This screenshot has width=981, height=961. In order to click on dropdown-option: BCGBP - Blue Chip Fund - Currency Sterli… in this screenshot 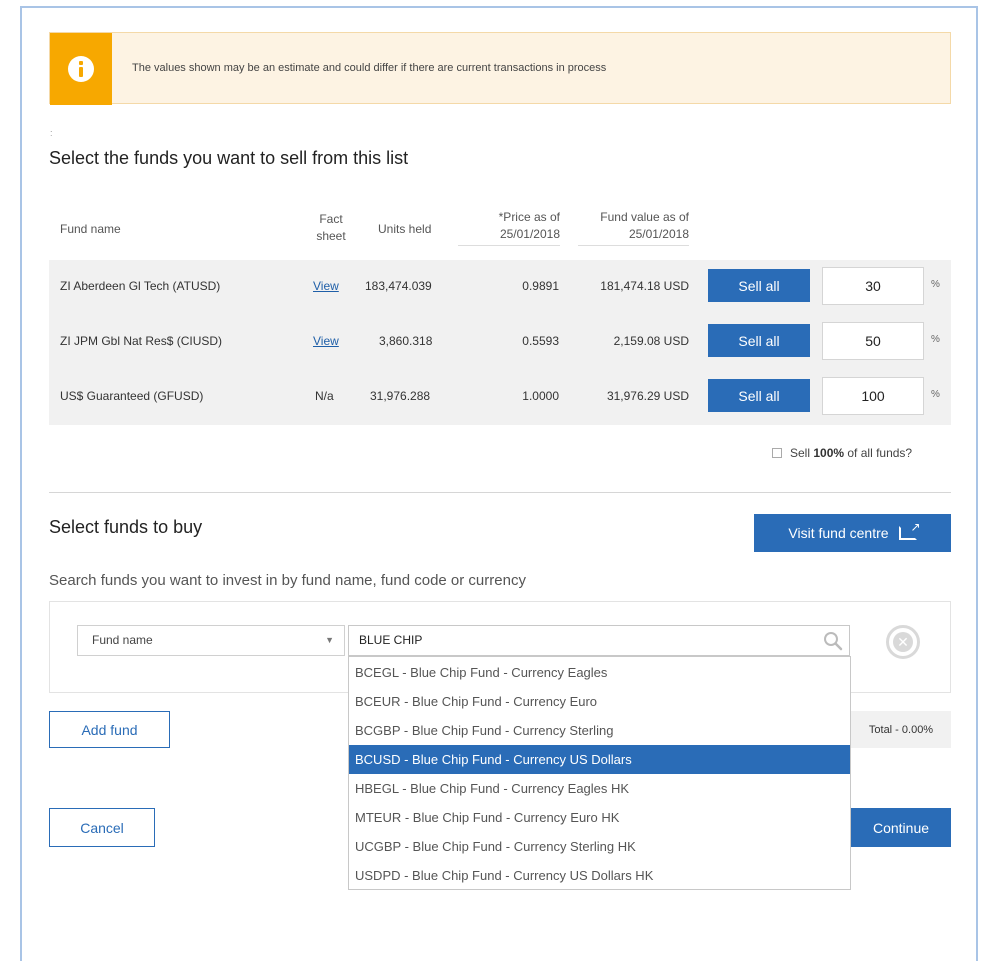, I will do `click(599, 730)`.